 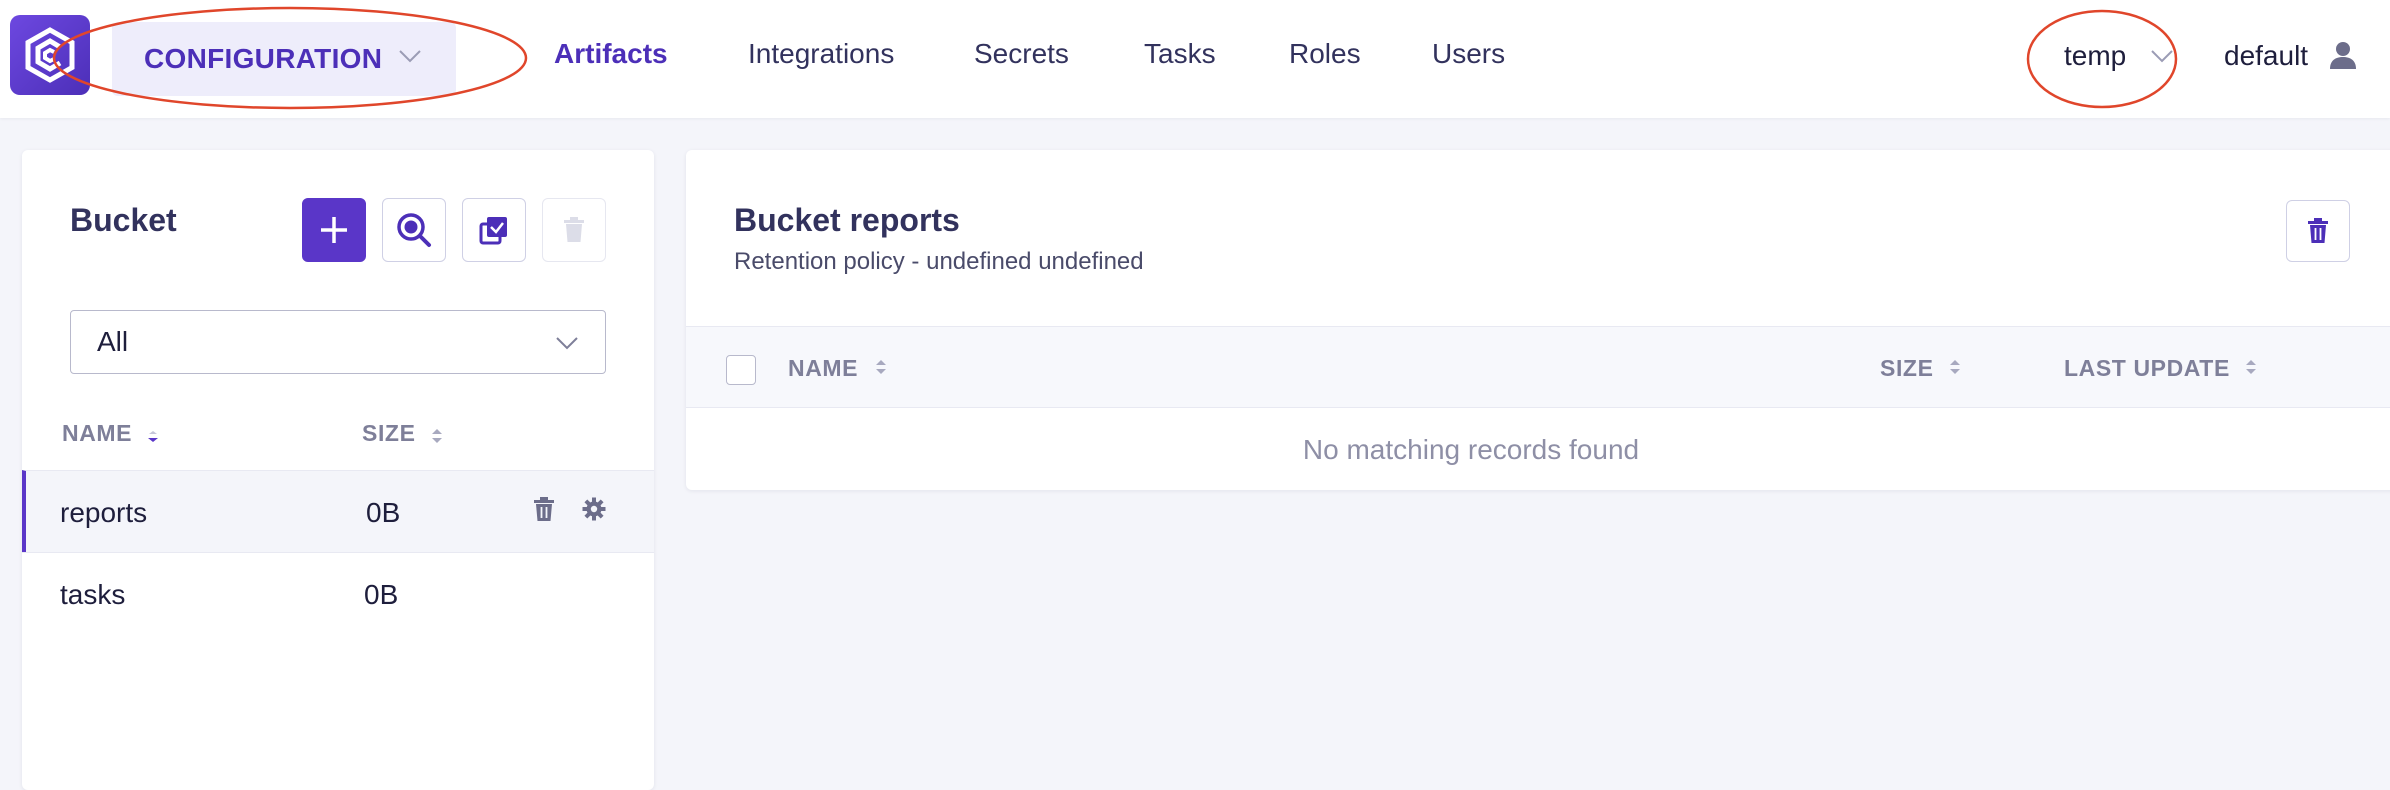 I want to click on artifacts-table-header: NAME SIZE LAST UPDATE, so click(x=1538, y=367).